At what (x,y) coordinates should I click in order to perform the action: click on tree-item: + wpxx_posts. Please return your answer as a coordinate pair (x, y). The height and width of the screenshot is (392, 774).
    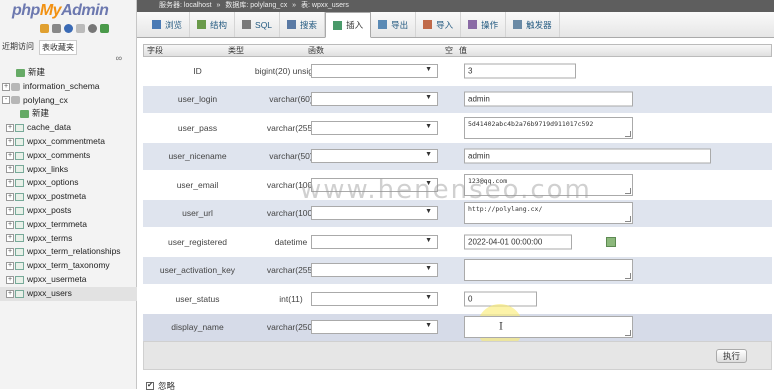
    Looking at the image, I should click on (68, 211).